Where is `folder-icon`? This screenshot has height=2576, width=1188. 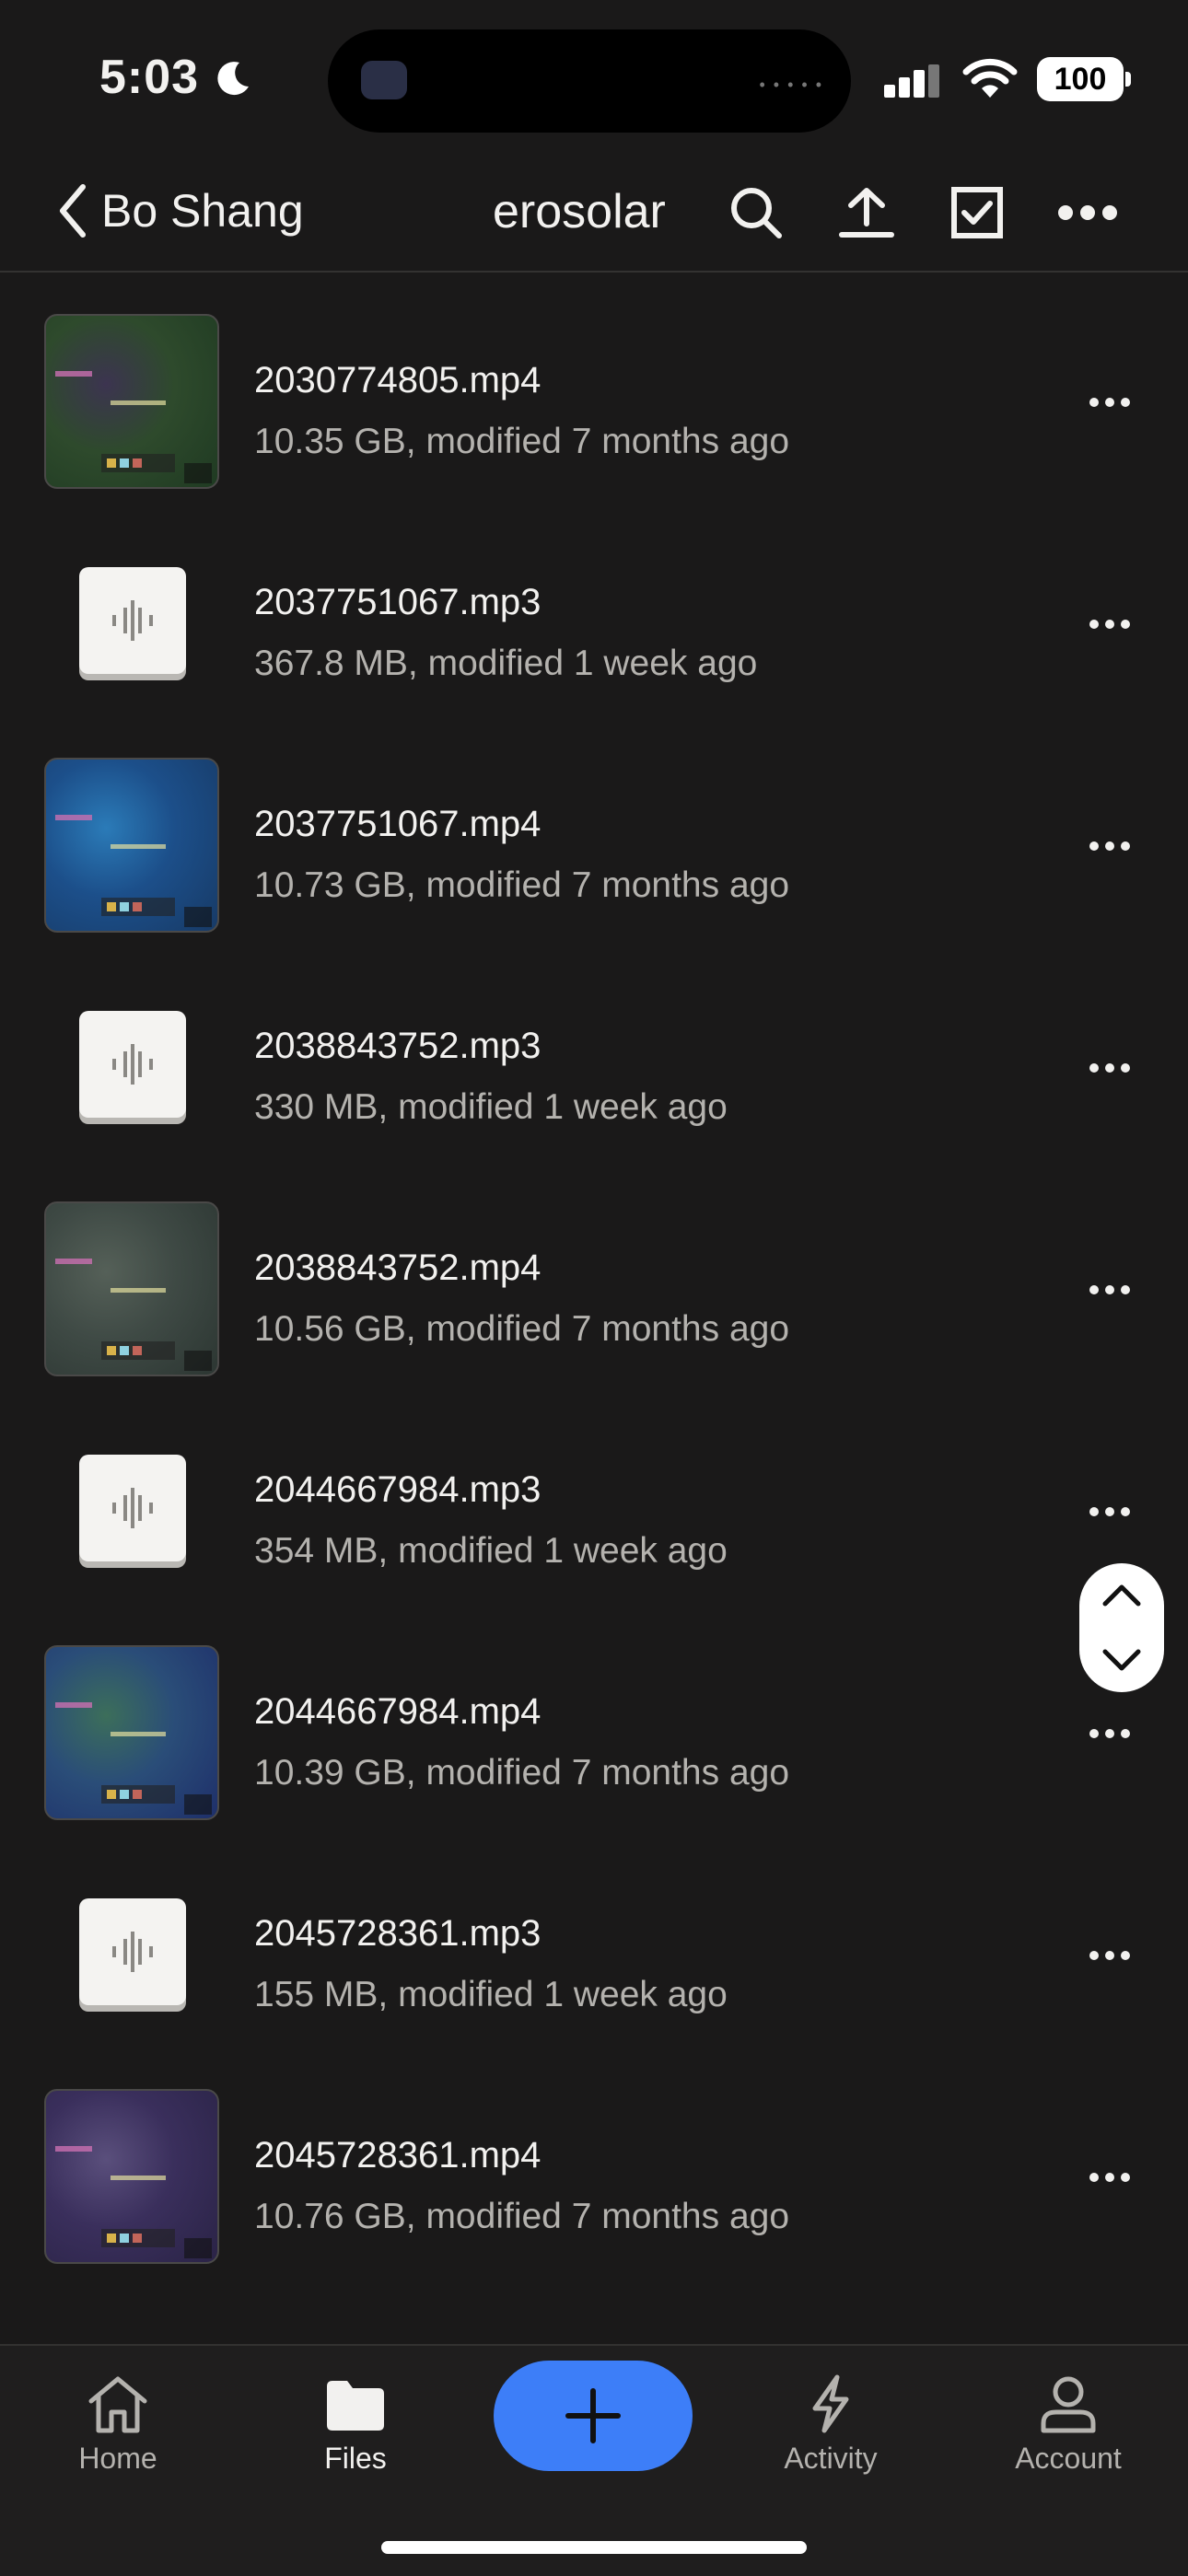
folder-icon is located at coordinates (355, 2406).